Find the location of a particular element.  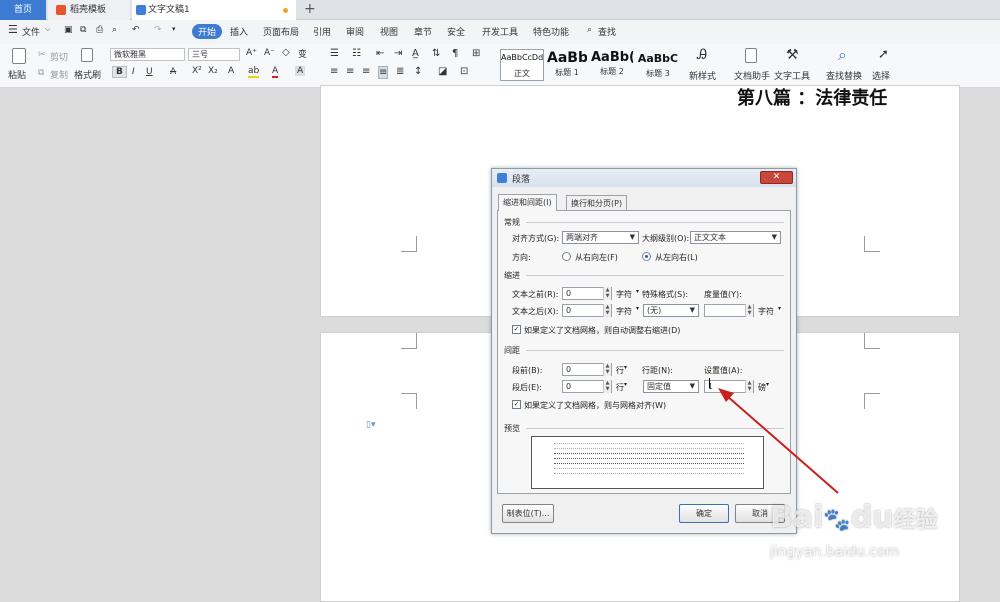

watermark-brand2: du is located at coordinates (872, 517).